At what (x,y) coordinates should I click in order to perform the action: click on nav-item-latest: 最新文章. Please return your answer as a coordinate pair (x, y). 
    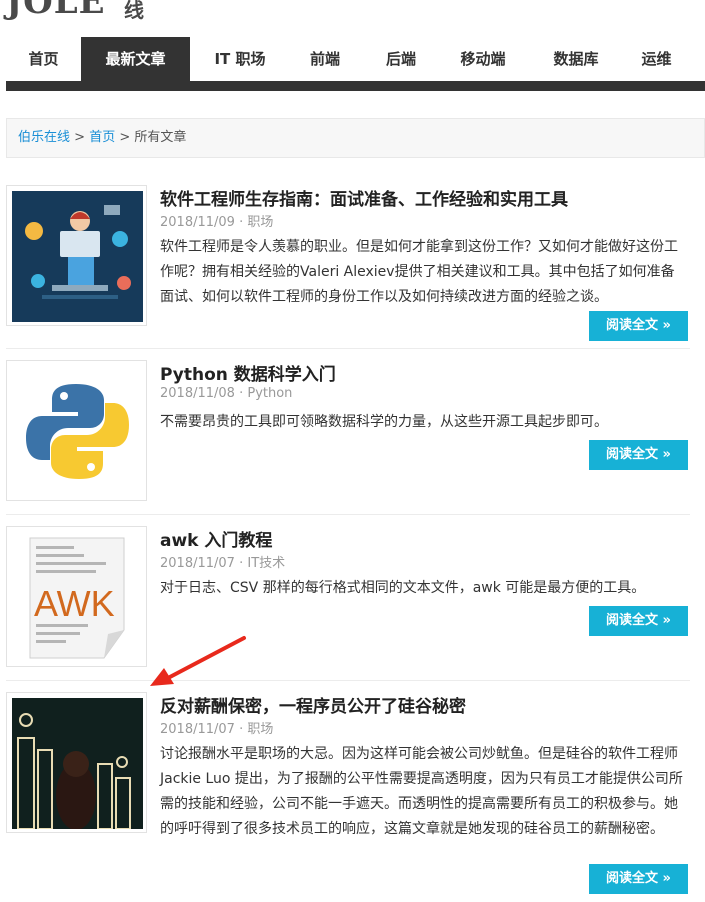
    Looking at the image, I should click on (135, 59).